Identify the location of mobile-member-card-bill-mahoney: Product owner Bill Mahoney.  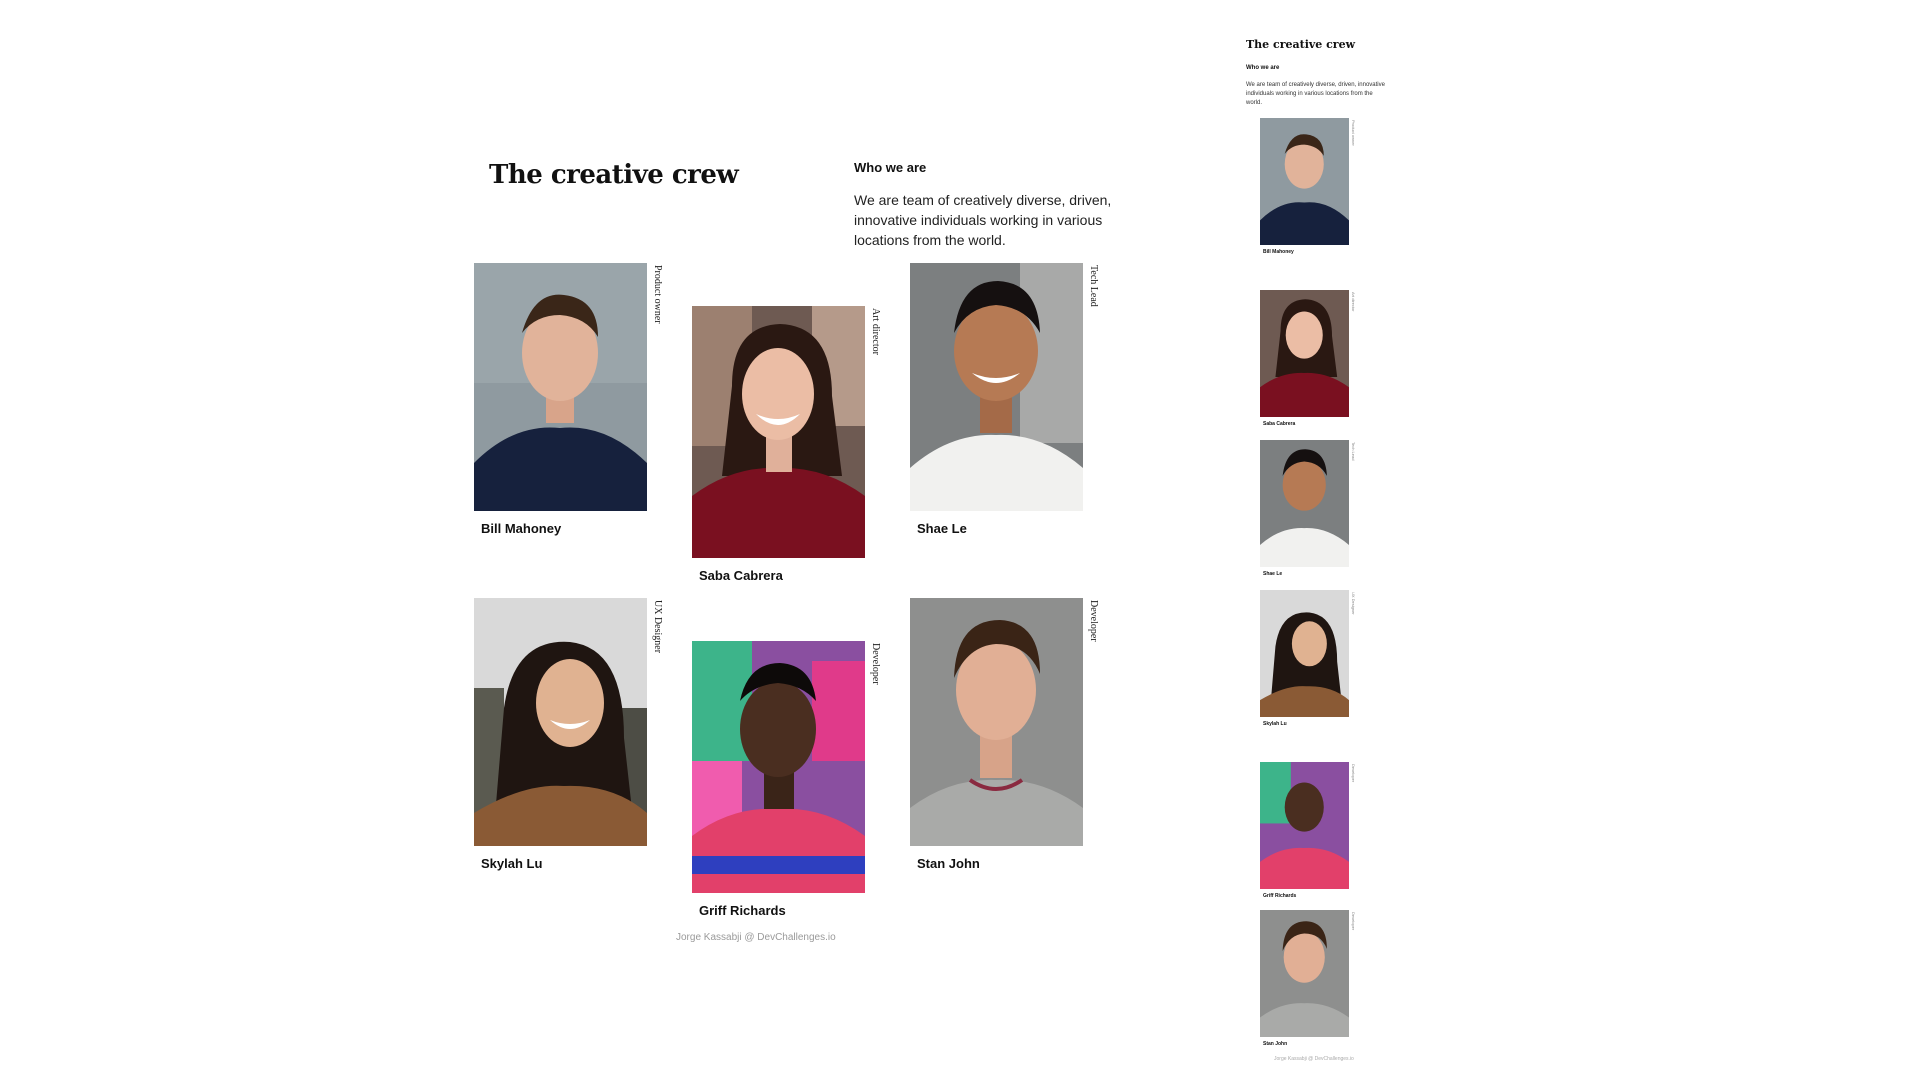
(1308, 186).